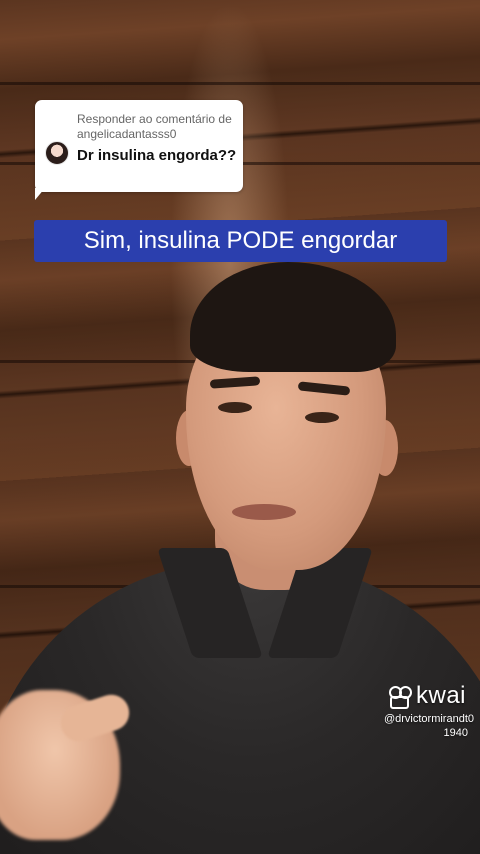  Describe the element at coordinates (154, 119) in the screenshot. I see `reply-prefix: Responder ao comentário de` at that location.